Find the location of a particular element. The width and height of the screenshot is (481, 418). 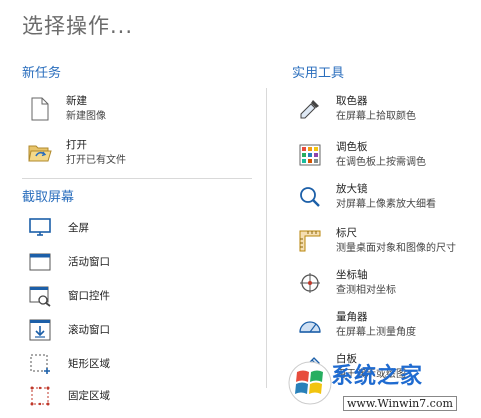

capture-heading: 截取屏幕 is located at coordinates (48, 197).